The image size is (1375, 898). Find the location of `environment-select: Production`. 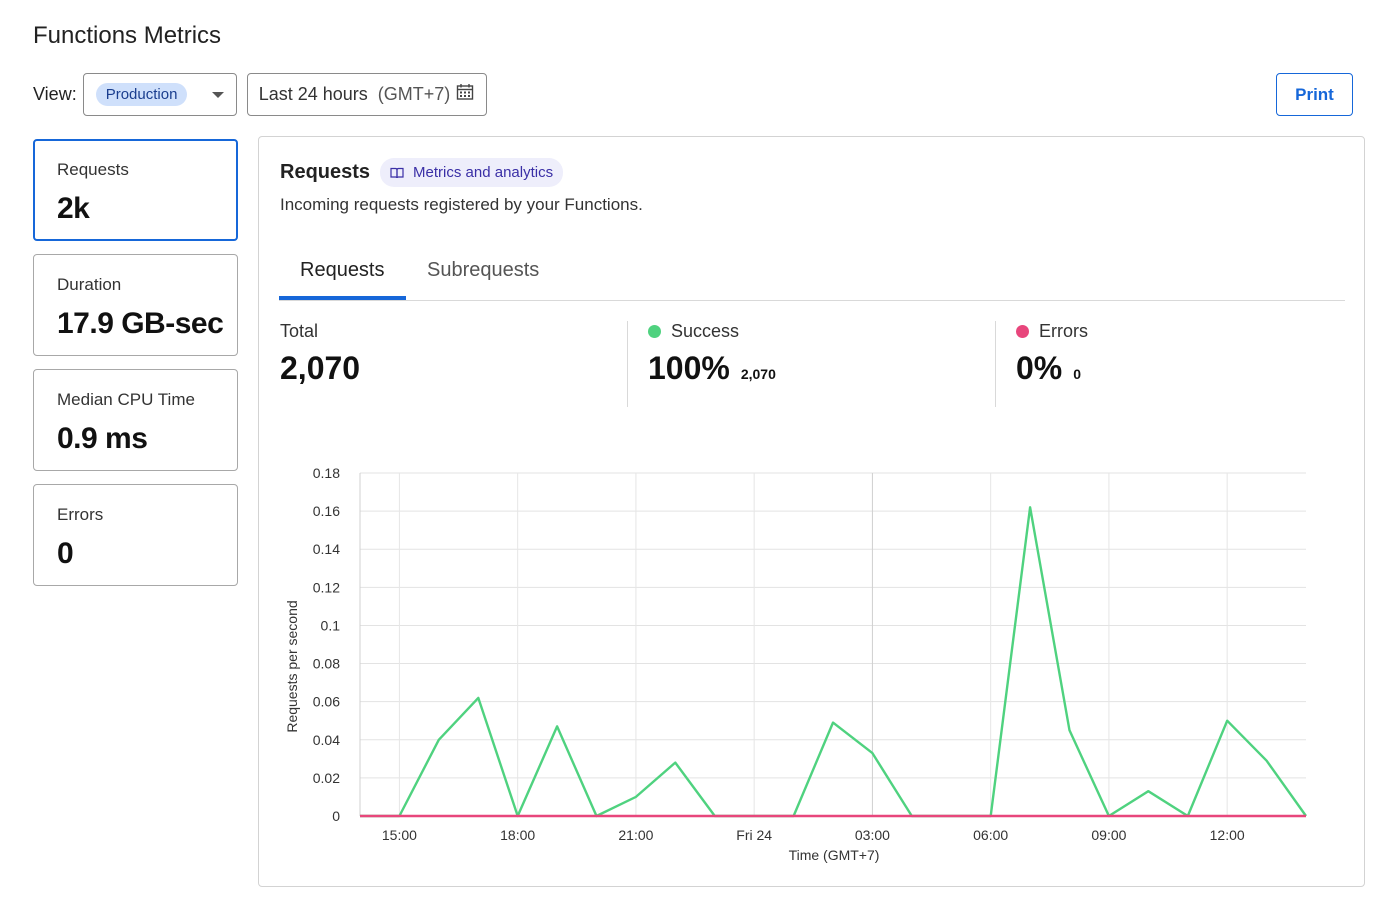

environment-select: Production is located at coordinates (159, 94).